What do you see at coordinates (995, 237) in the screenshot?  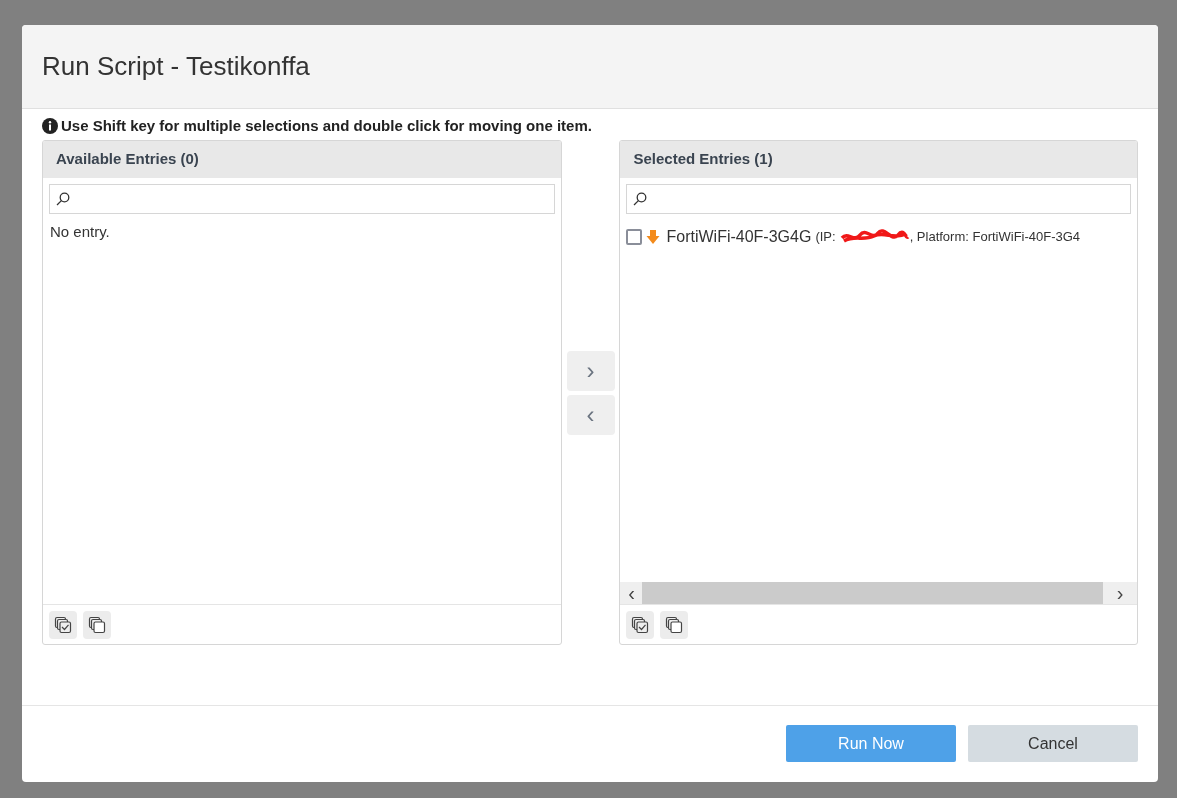 I see `device-detail: , Platform: FortiWiFi-40F-3G4` at bounding box center [995, 237].